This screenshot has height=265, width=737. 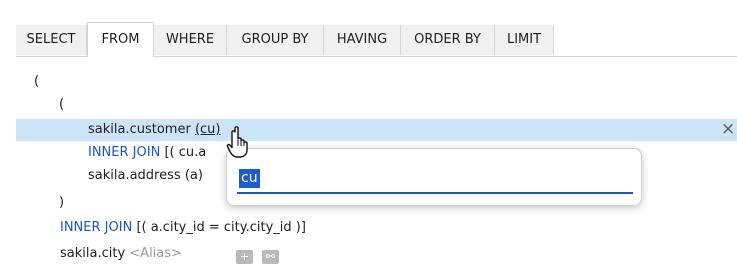 I want to click on table-alias-link: (cu), so click(x=208, y=129).